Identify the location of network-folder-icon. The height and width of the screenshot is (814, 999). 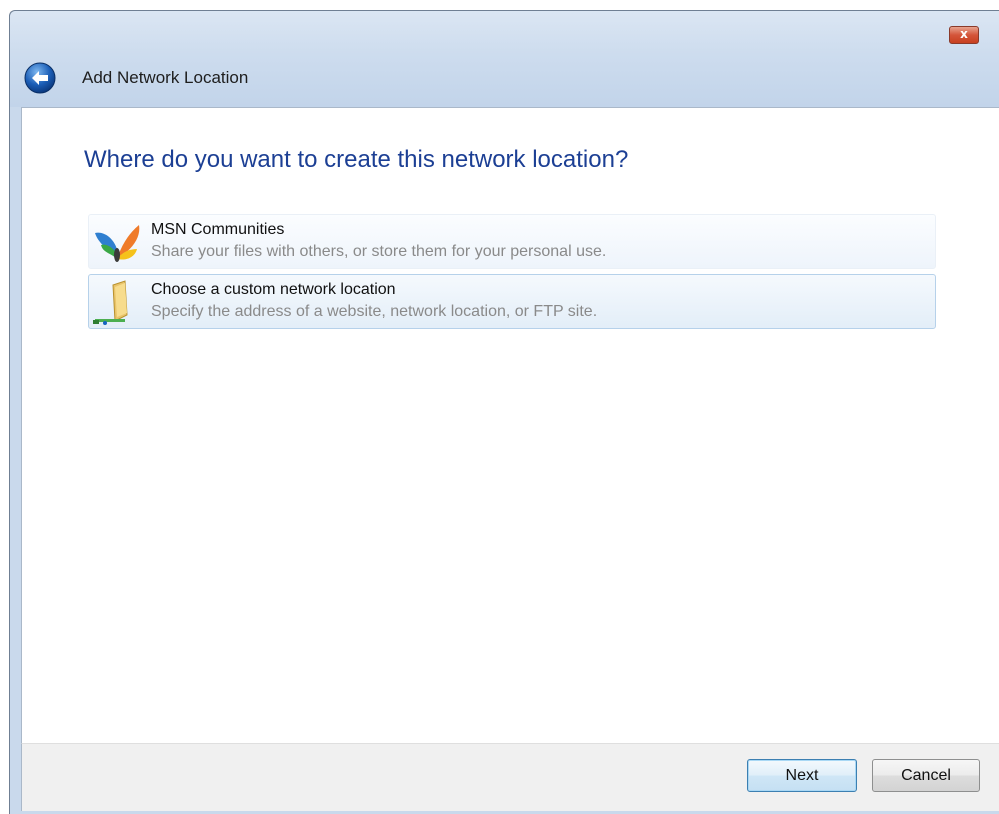
(110, 302).